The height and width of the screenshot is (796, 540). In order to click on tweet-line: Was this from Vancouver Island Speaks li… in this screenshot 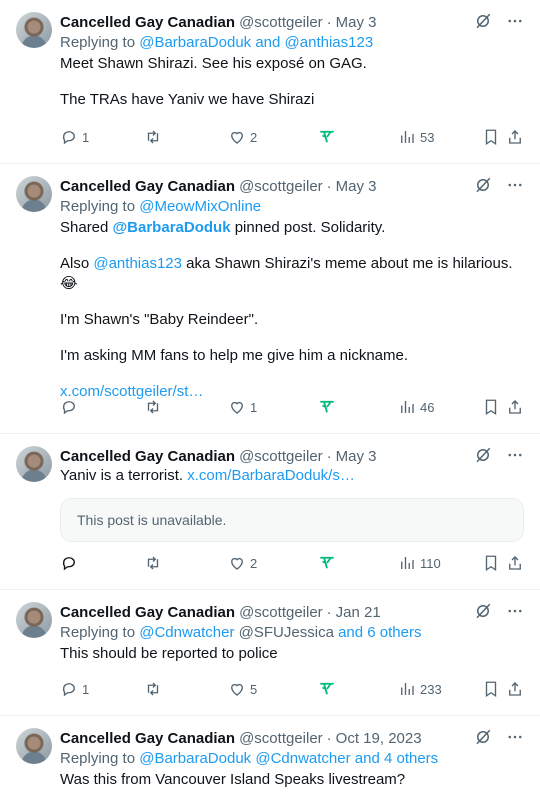, I will do `click(233, 779)`.